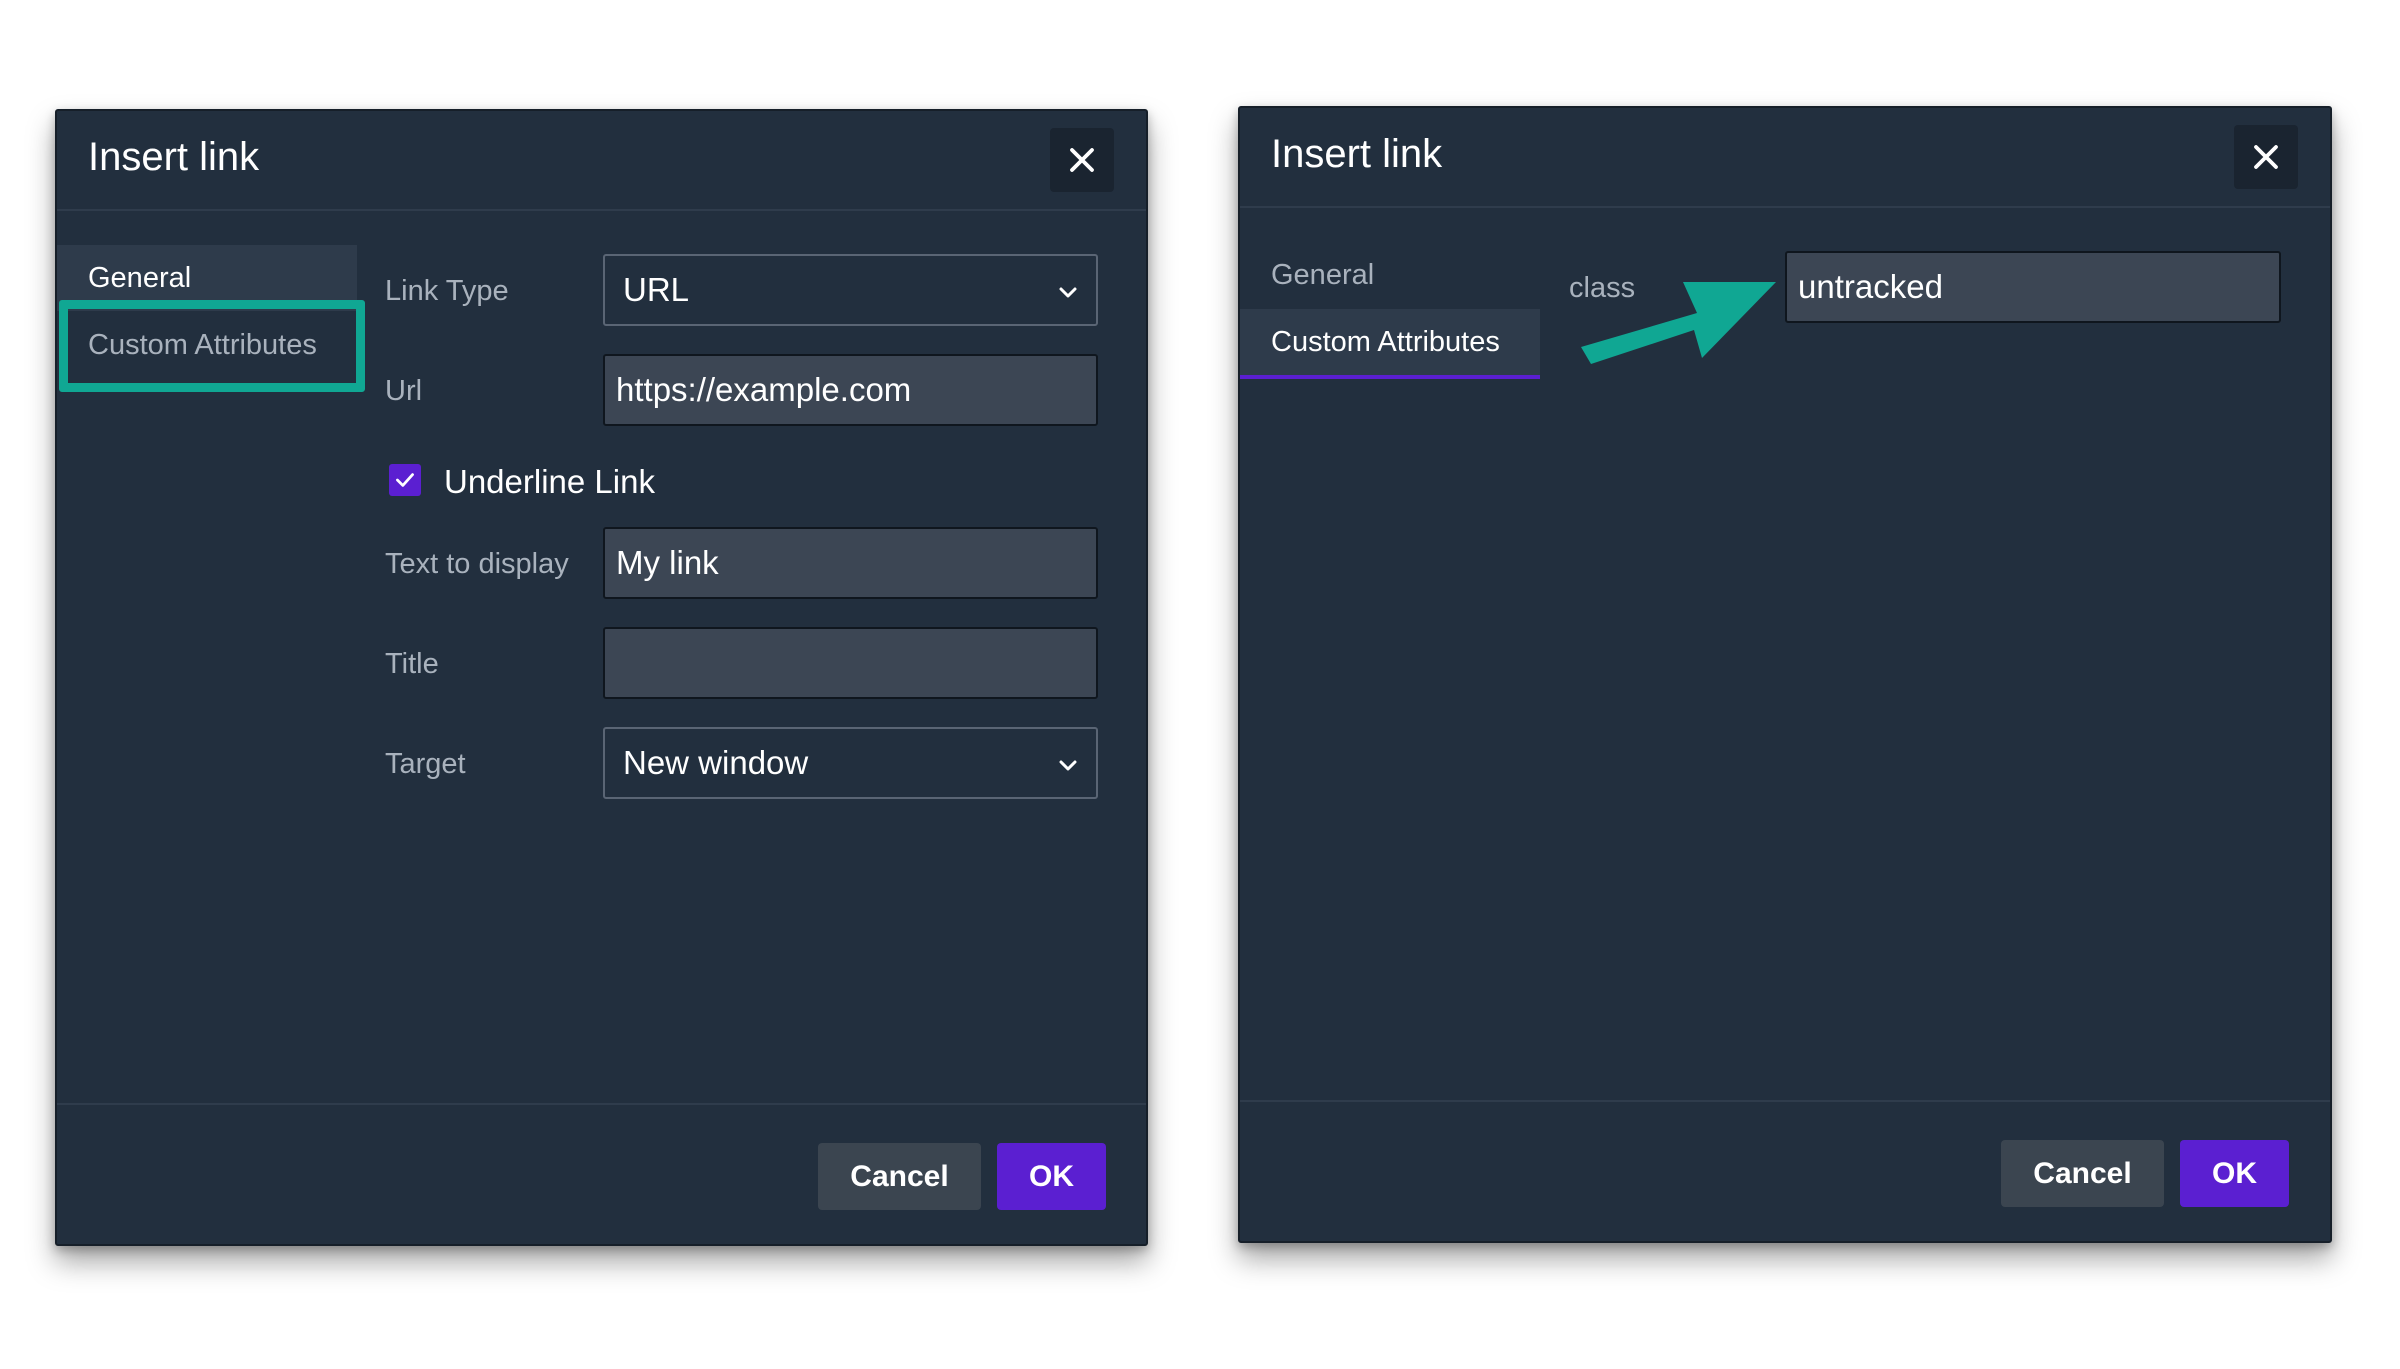 The height and width of the screenshot is (1369, 2400). I want to click on link-type-select: URL, so click(850, 290).